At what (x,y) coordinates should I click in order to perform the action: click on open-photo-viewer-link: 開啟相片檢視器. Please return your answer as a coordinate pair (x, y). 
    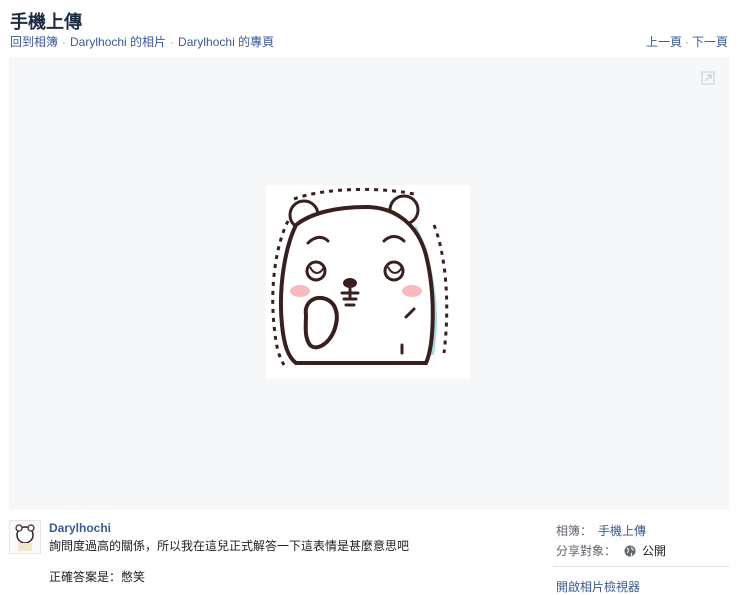
    Looking at the image, I should click on (598, 586).